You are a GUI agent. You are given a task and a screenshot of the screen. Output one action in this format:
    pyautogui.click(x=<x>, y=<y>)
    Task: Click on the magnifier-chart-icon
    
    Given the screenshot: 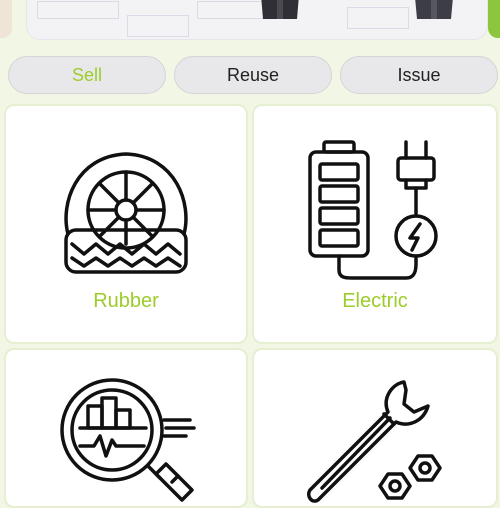 What is the action you would take?
    pyautogui.click(x=128, y=440)
    